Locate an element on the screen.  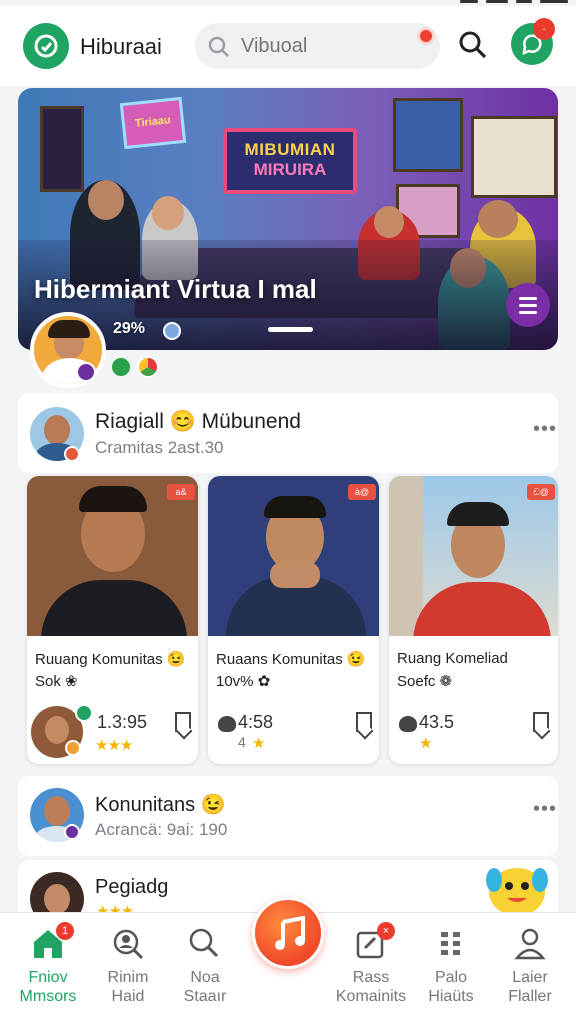
menu-button is located at coordinates (528, 305).